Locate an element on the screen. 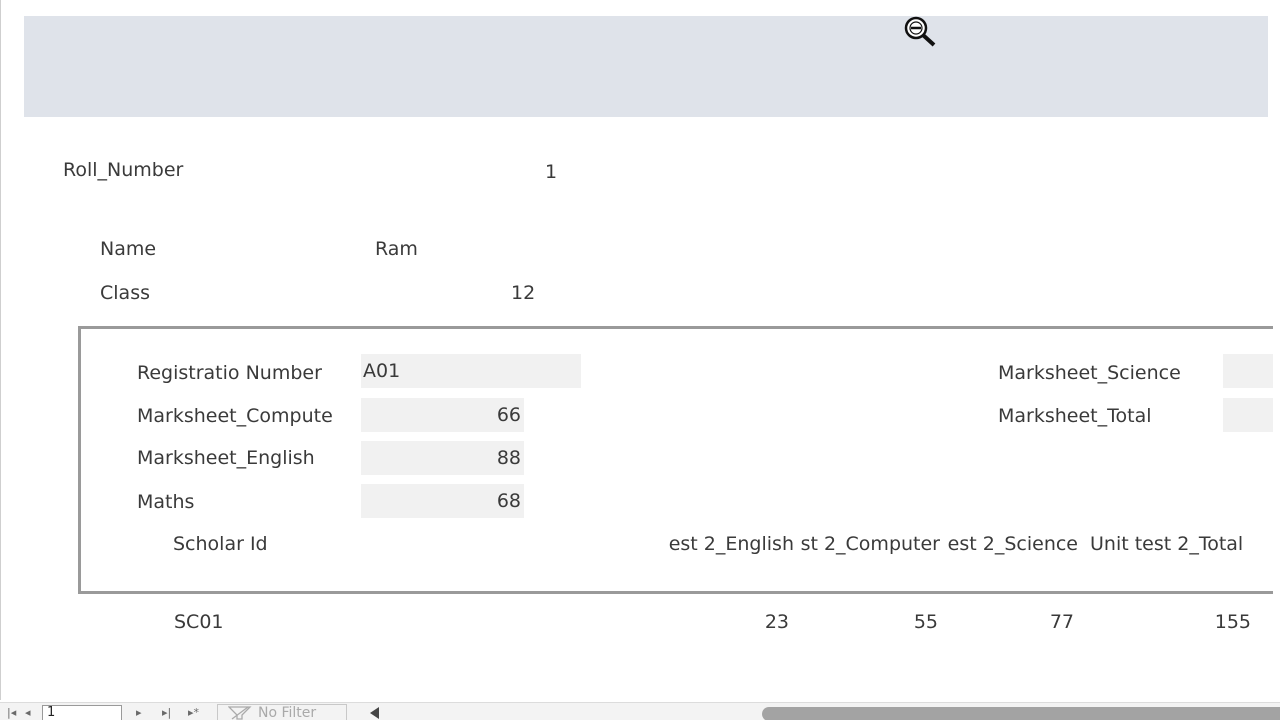 Image resolution: width=1280 pixels, height=720 pixels. unit-test2-english-header-text: est 2_English is located at coordinates (731, 544).